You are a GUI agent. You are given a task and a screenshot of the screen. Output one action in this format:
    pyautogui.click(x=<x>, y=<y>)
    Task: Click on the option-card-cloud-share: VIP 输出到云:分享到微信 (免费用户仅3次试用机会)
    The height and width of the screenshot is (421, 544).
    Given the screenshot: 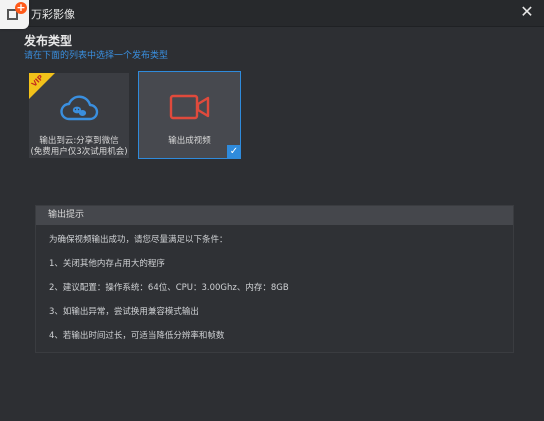 What is the action you would take?
    pyautogui.click(x=79, y=115)
    